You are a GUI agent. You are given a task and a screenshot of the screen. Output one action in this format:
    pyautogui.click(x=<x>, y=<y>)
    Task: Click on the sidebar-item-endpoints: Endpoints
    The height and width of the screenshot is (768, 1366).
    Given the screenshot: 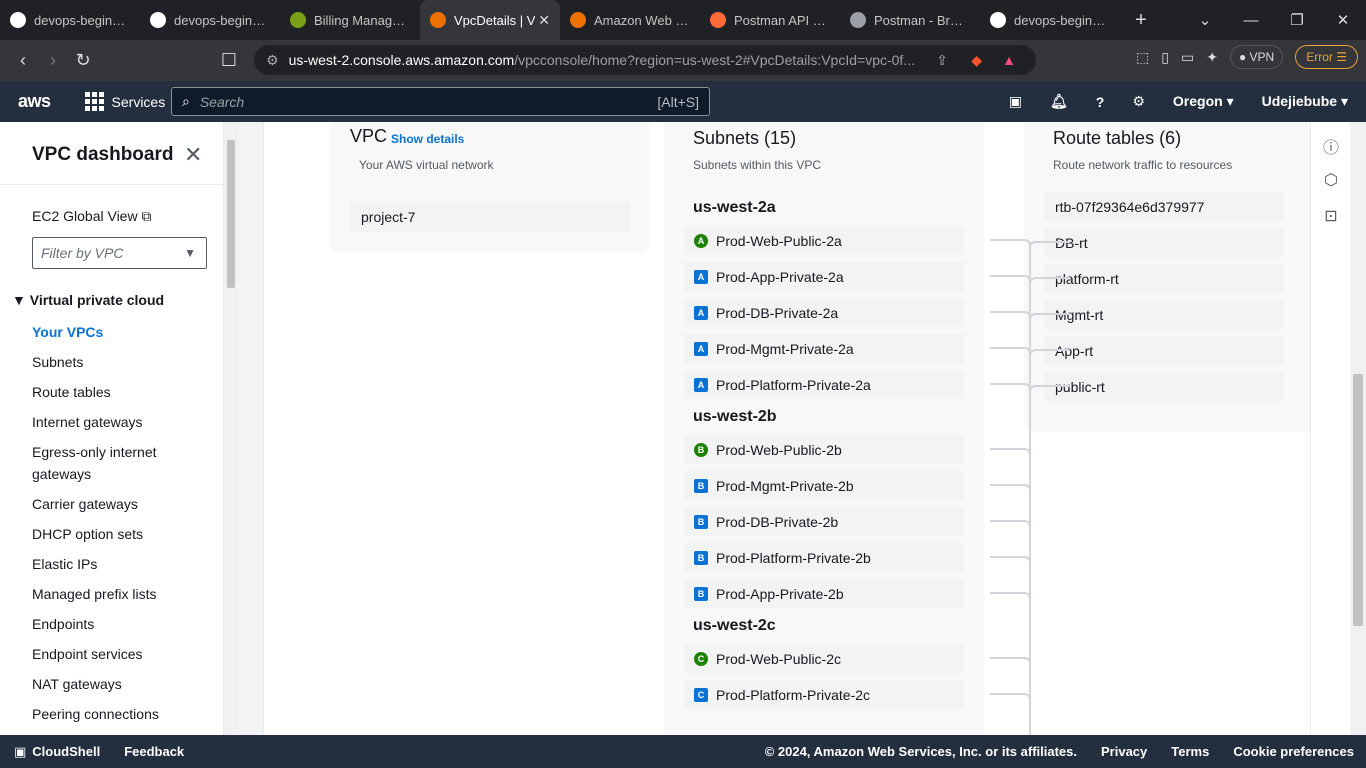 What is the action you would take?
    pyautogui.click(x=122, y=624)
    